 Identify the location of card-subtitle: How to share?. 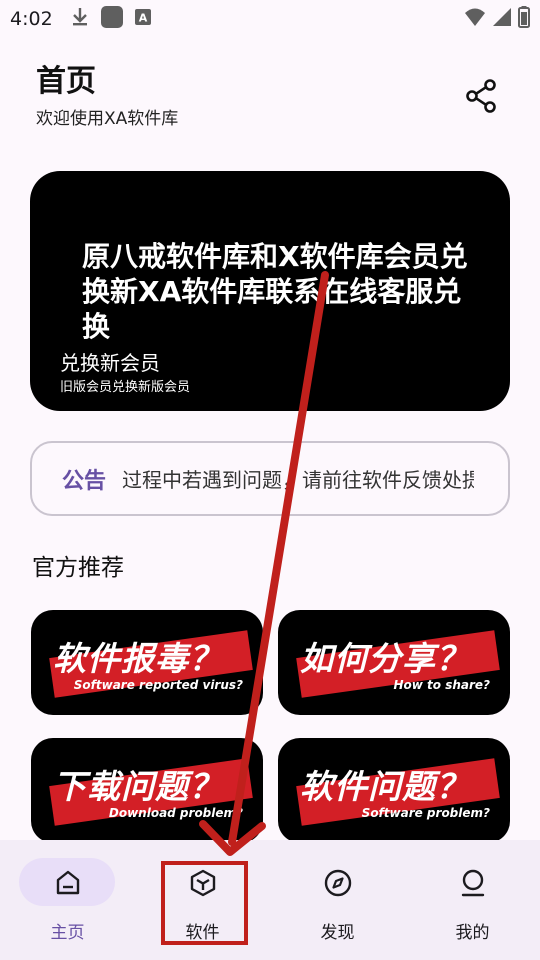
(441, 685).